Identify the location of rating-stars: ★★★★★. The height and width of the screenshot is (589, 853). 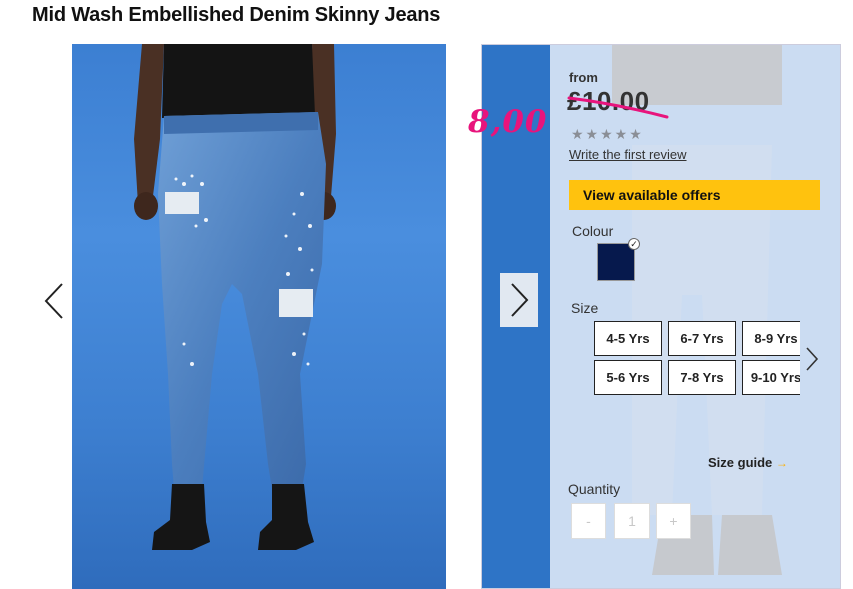
(607, 134).